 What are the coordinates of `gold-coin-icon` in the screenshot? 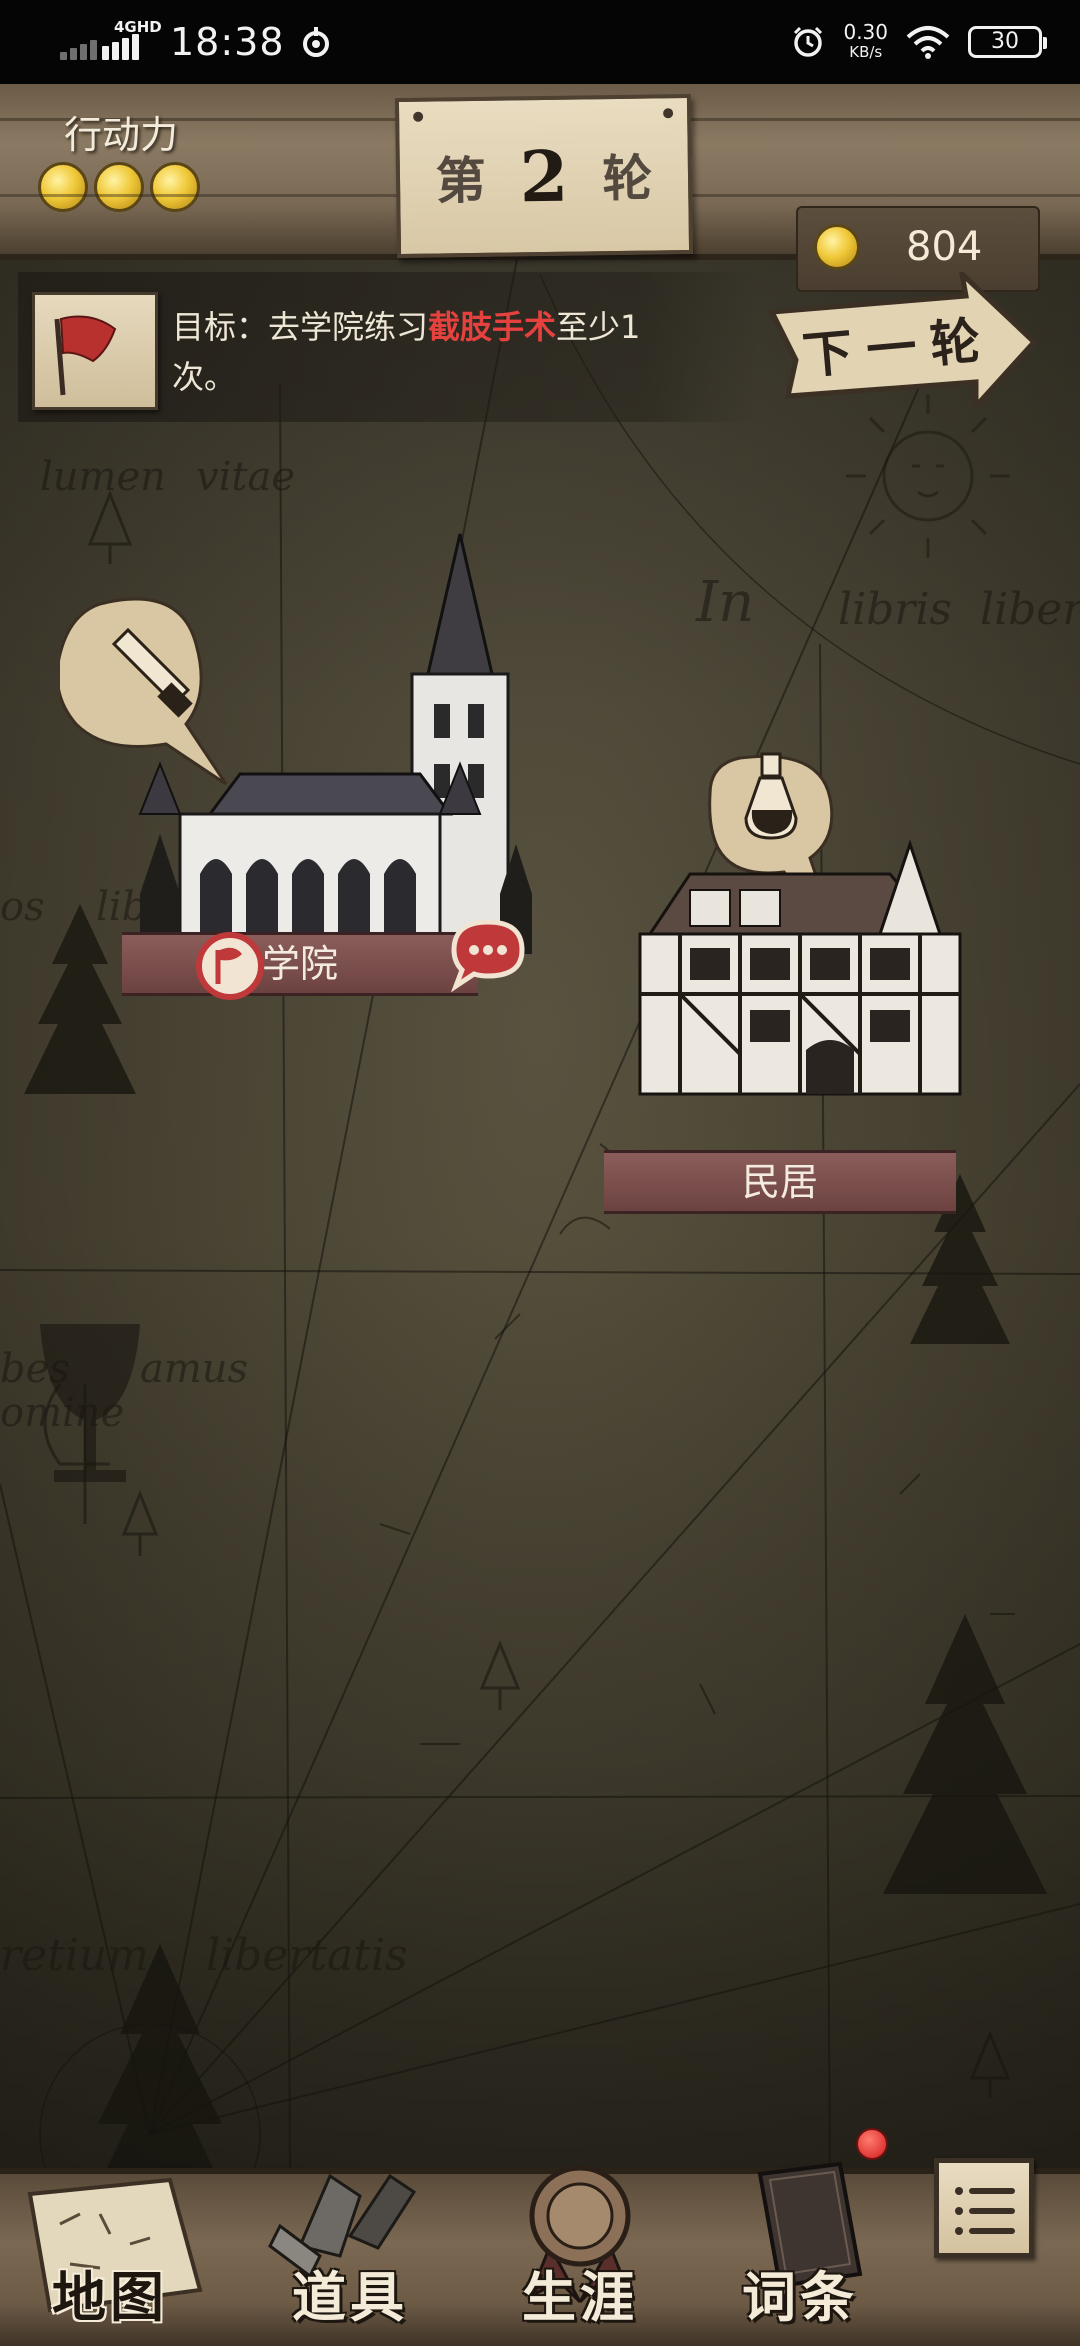 It's located at (837, 247).